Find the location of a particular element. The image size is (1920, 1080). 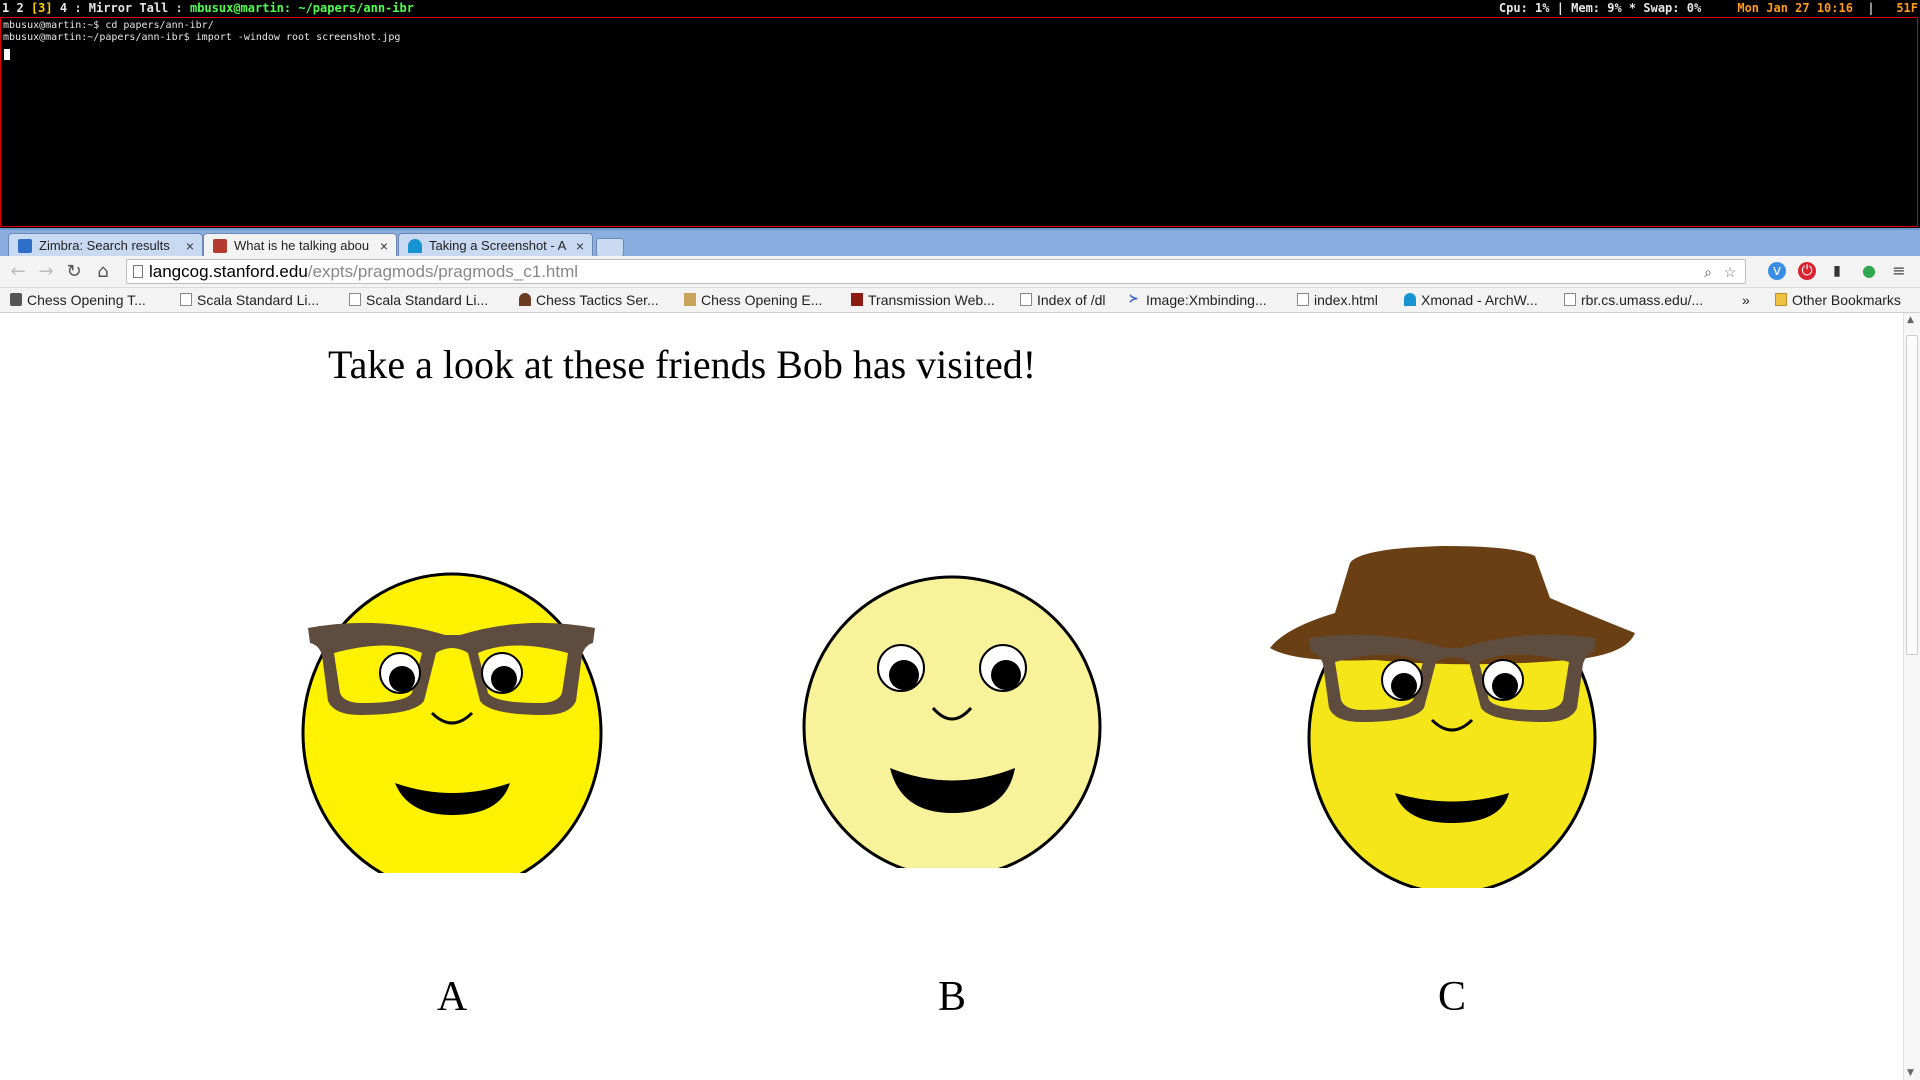

face-b-head is located at coordinates (952, 721).